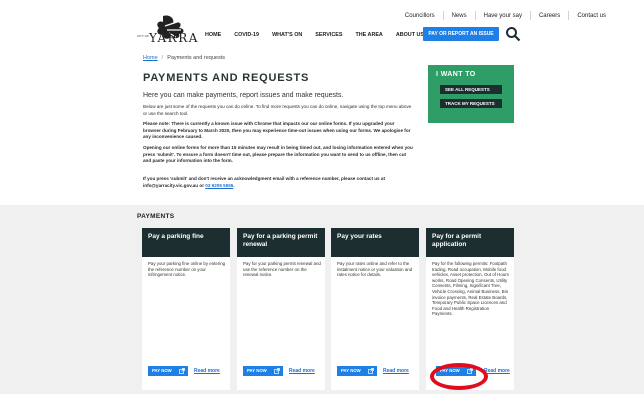 The width and height of the screenshot is (644, 394). I want to click on utility-link-have-your-say: Have your say, so click(503, 16).